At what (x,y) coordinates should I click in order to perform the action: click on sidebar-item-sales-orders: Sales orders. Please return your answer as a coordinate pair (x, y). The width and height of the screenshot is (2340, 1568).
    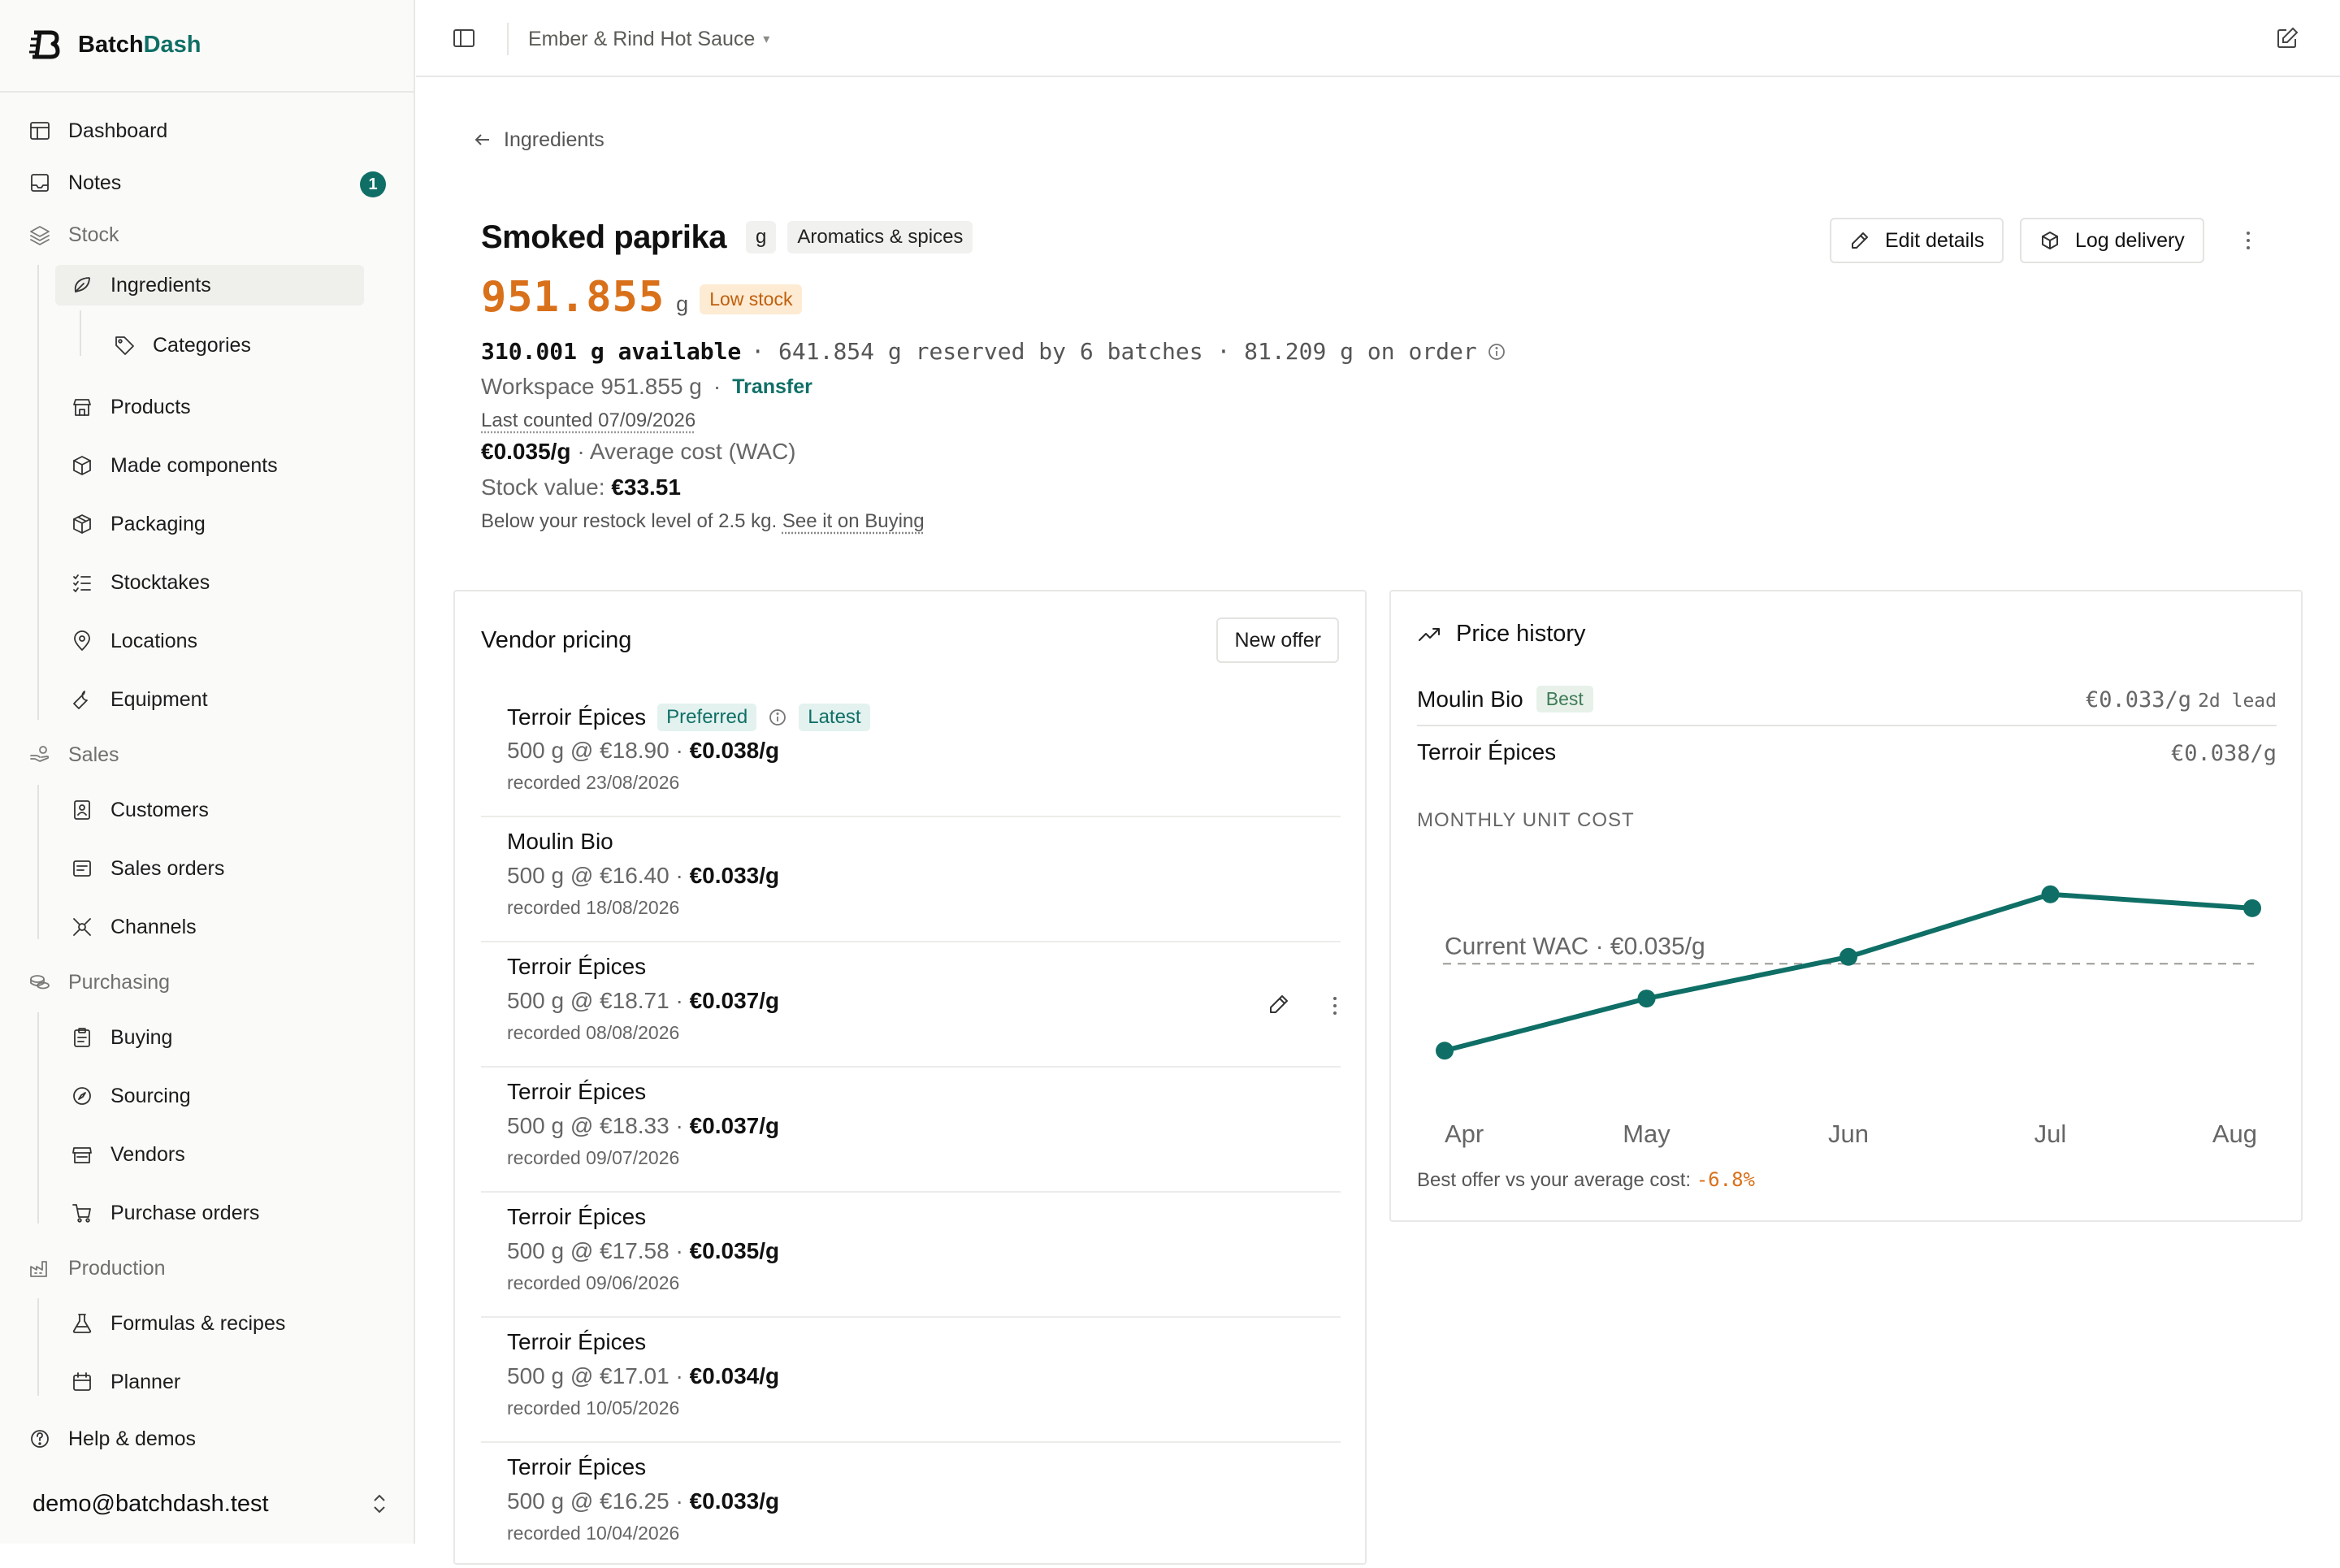
    Looking at the image, I should click on (147, 868).